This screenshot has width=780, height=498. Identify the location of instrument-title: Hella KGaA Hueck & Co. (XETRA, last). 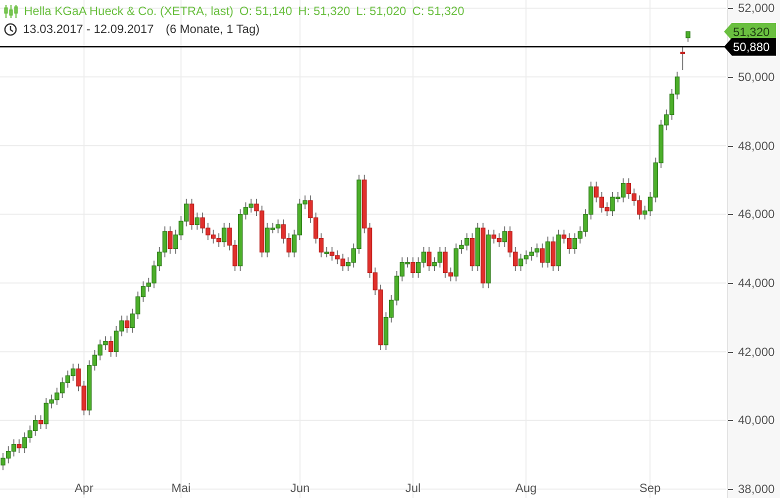
(129, 11).